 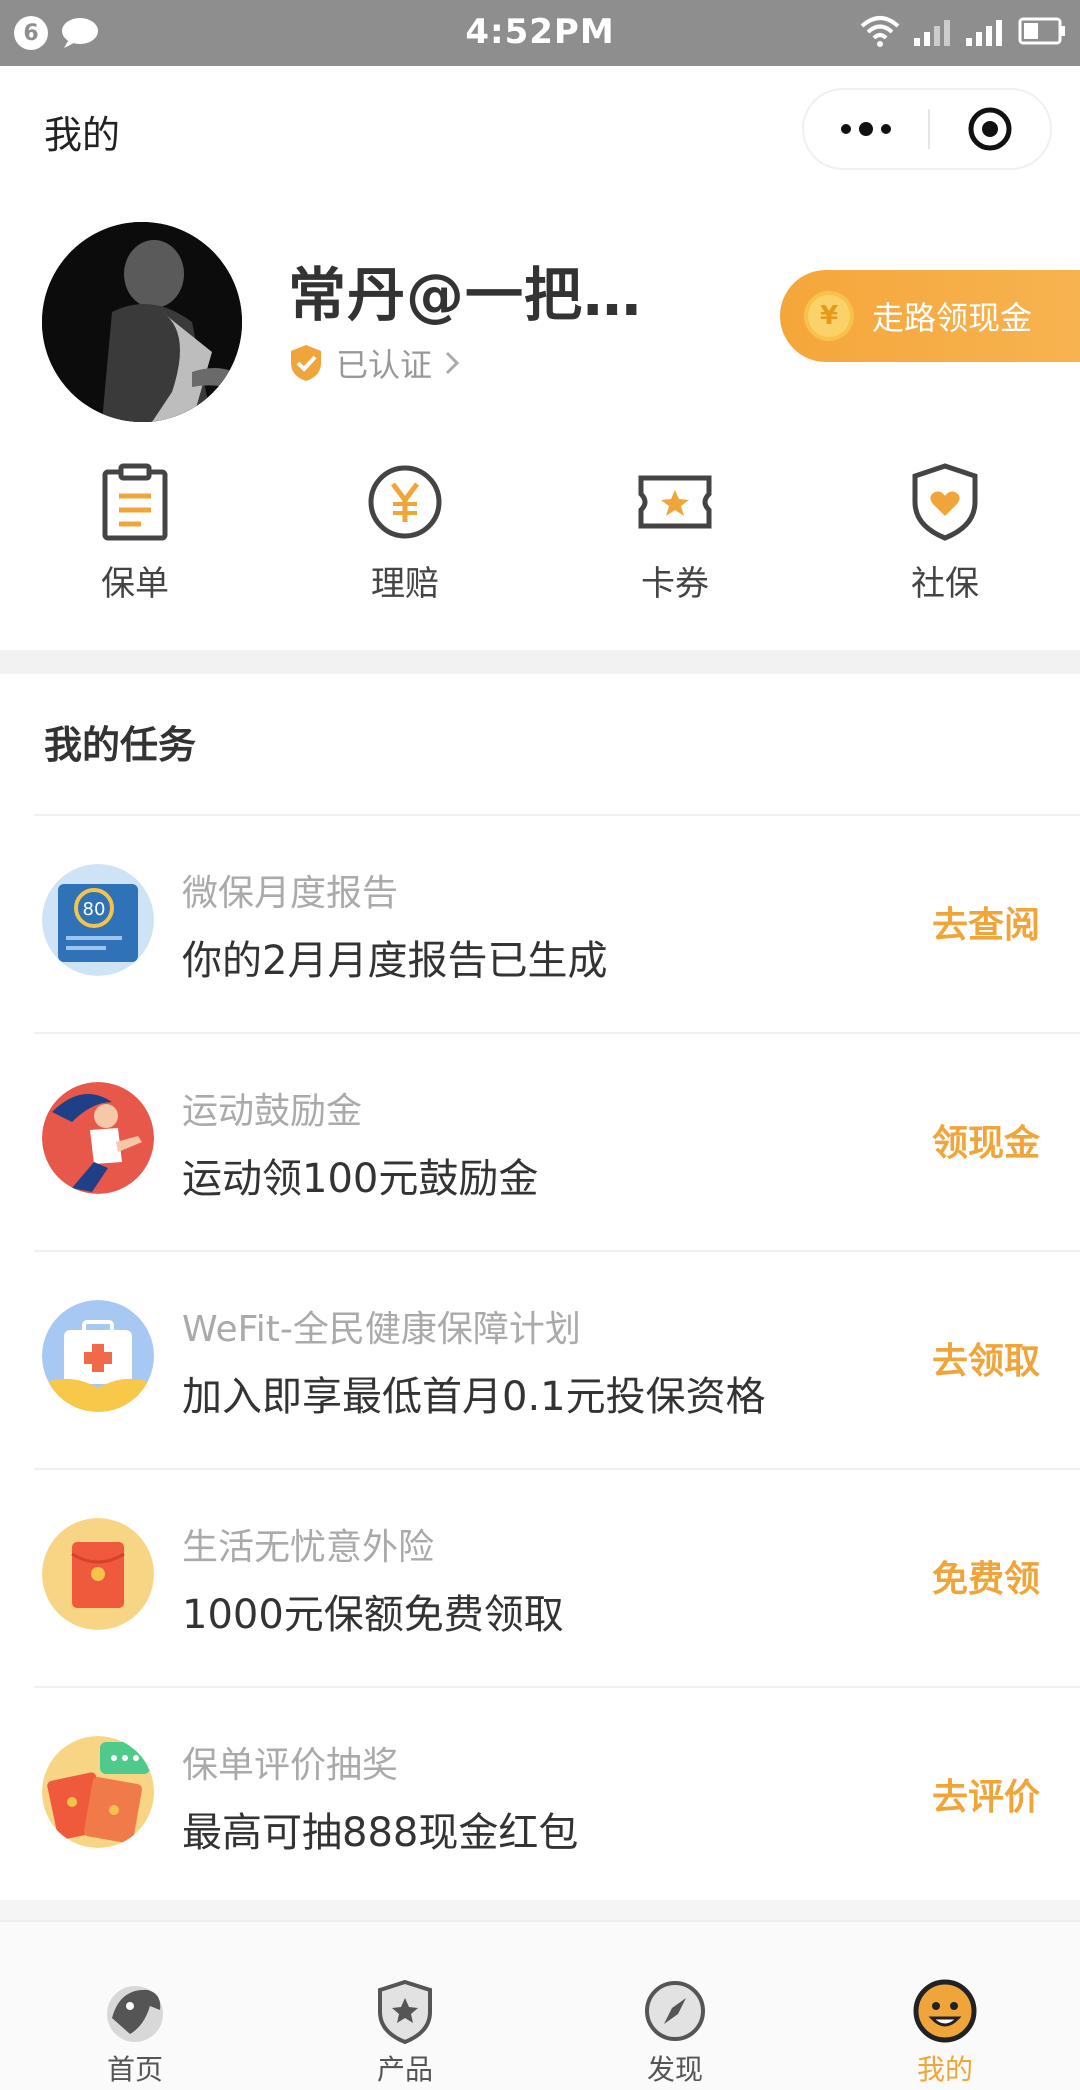 What do you see at coordinates (135, 584) in the screenshot?
I see `quick-item-label: 保单` at bounding box center [135, 584].